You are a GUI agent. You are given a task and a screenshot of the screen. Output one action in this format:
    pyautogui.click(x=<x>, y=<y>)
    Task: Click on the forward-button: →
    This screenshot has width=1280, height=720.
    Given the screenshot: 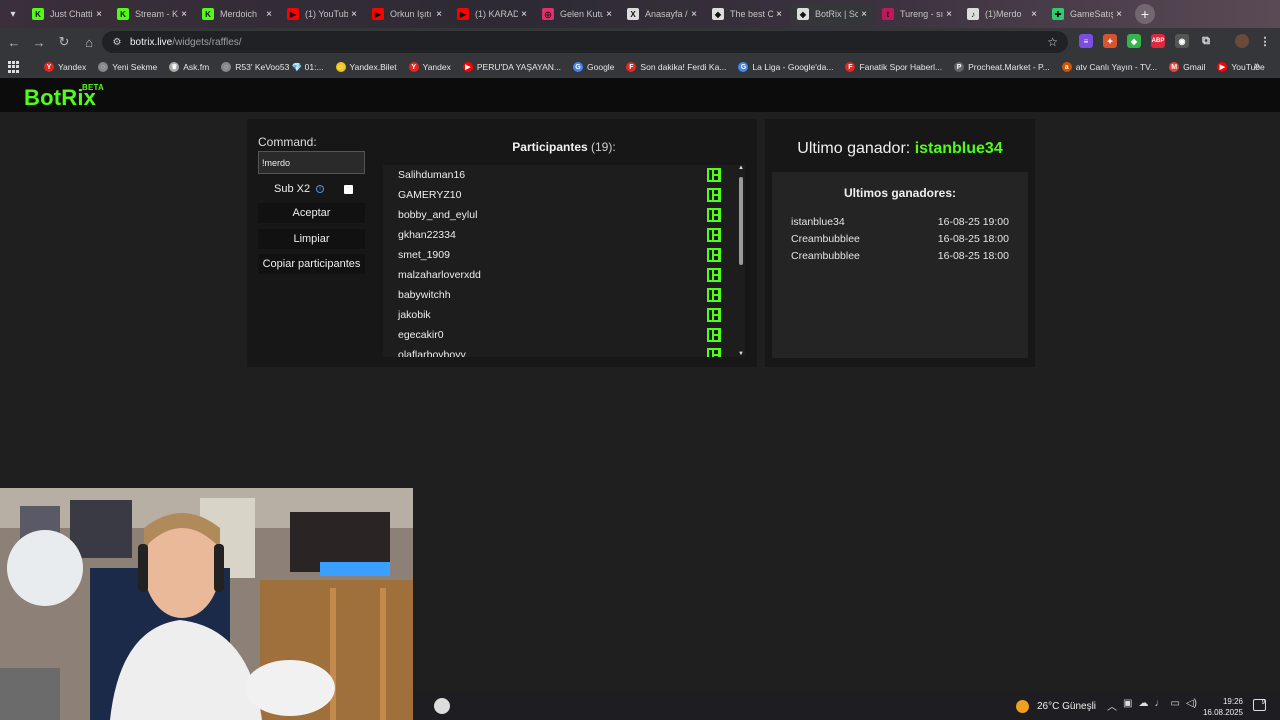 What is the action you would take?
    pyautogui.click(x=39, y=42)
    